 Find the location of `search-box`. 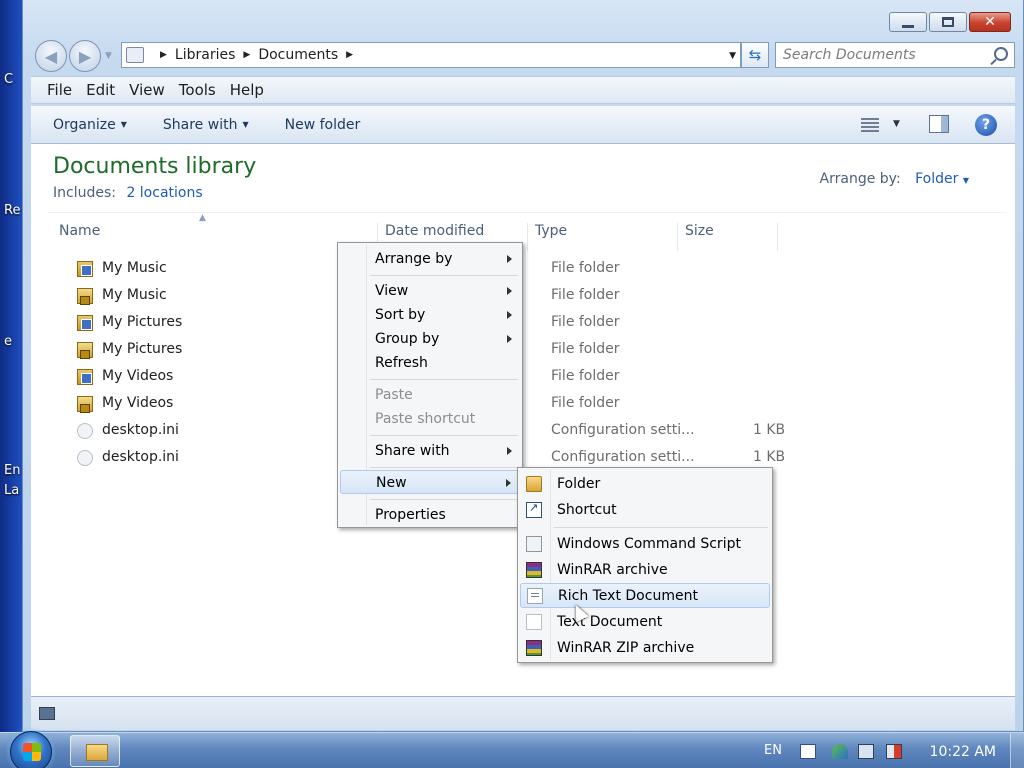

search-box is located at coordinates (895, 55).